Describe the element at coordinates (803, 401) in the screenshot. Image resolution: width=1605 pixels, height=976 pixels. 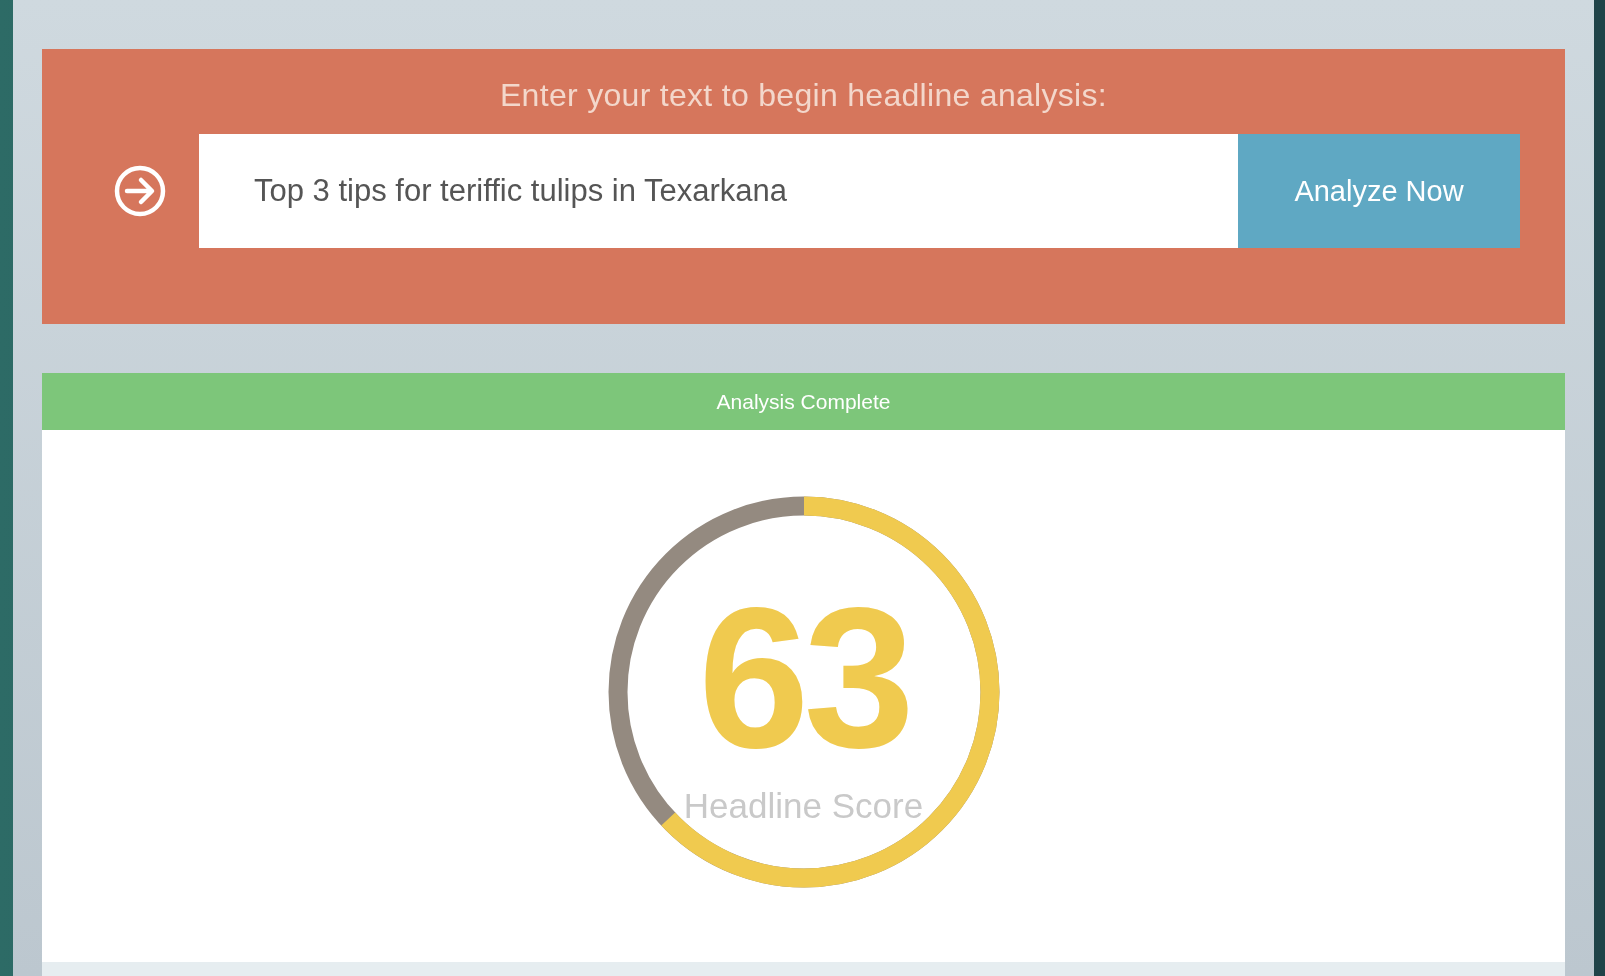
I see `status-label: Analysis Complete` at that location.